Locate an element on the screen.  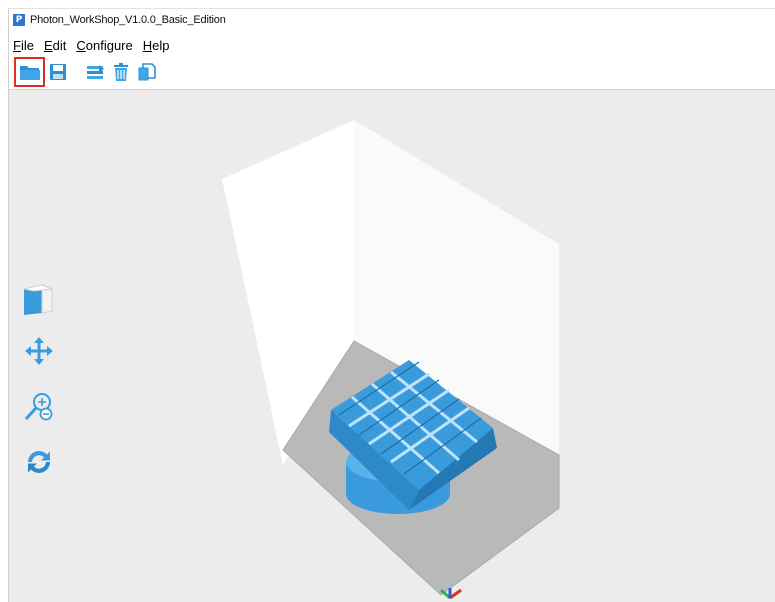
toolbar is located at coordinates (392, 72).